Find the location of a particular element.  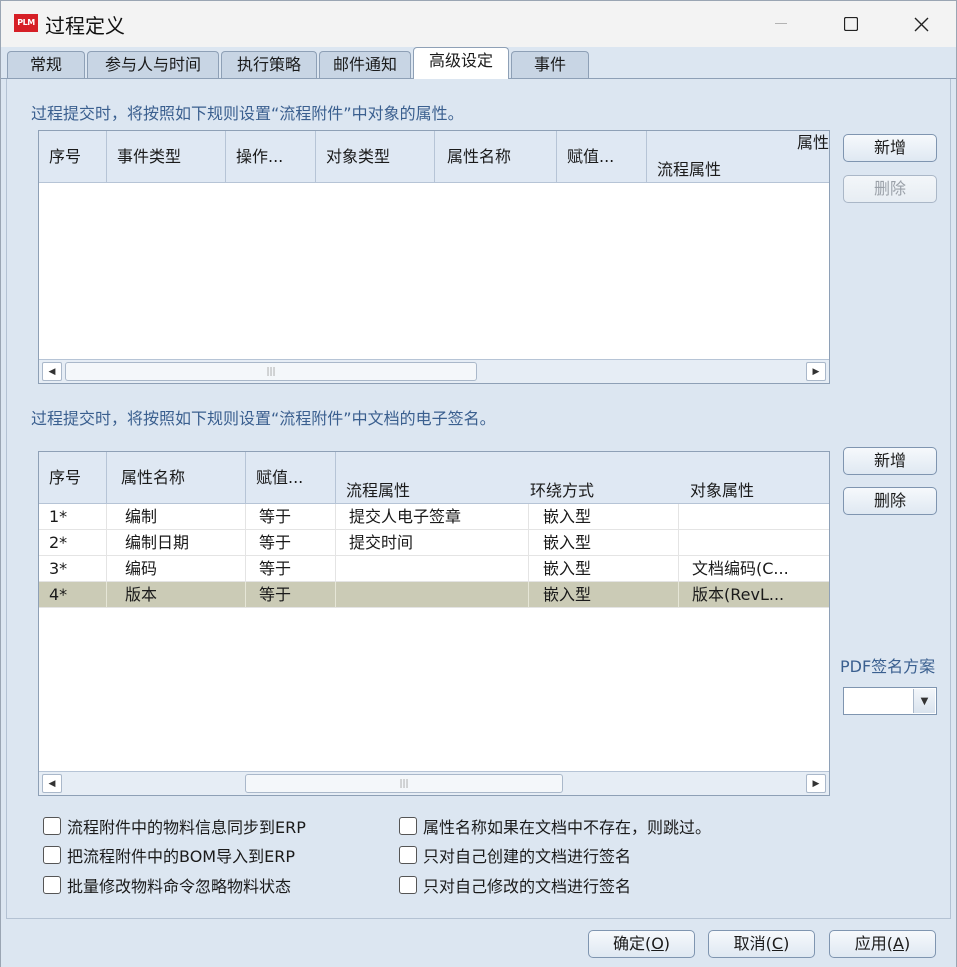

tab-mail-notification: 邮件通知 is located at coordinates (365, 65).